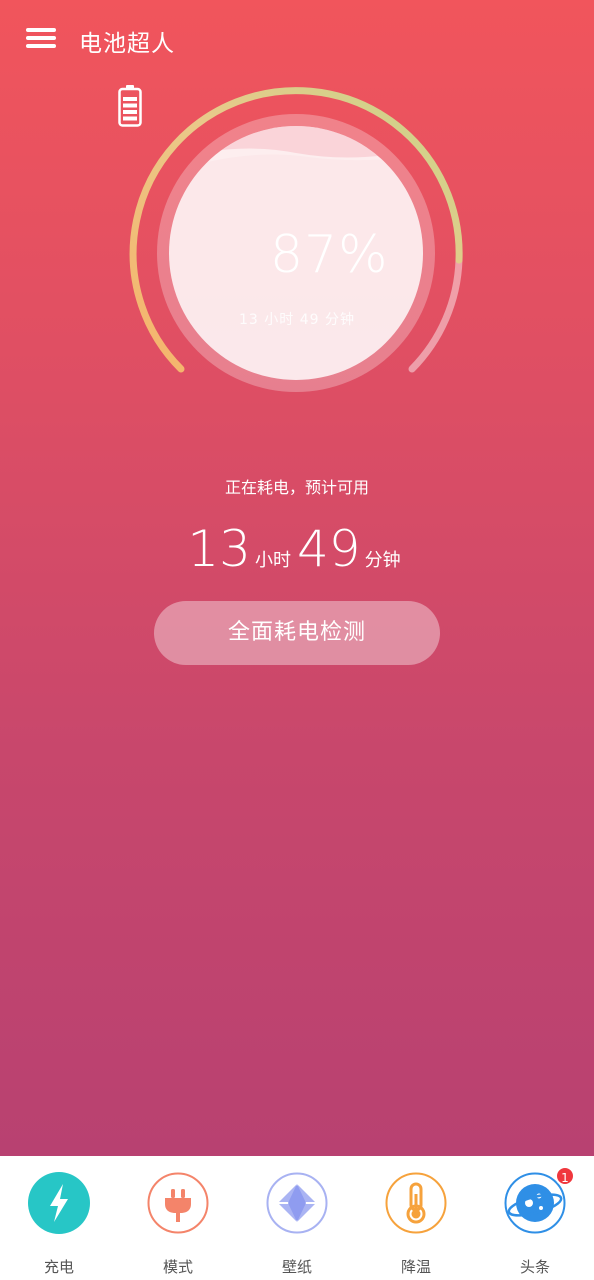  Describe the element at coordinates (59, 1203) in the screenshot. I see `lightning-icon` at that location.